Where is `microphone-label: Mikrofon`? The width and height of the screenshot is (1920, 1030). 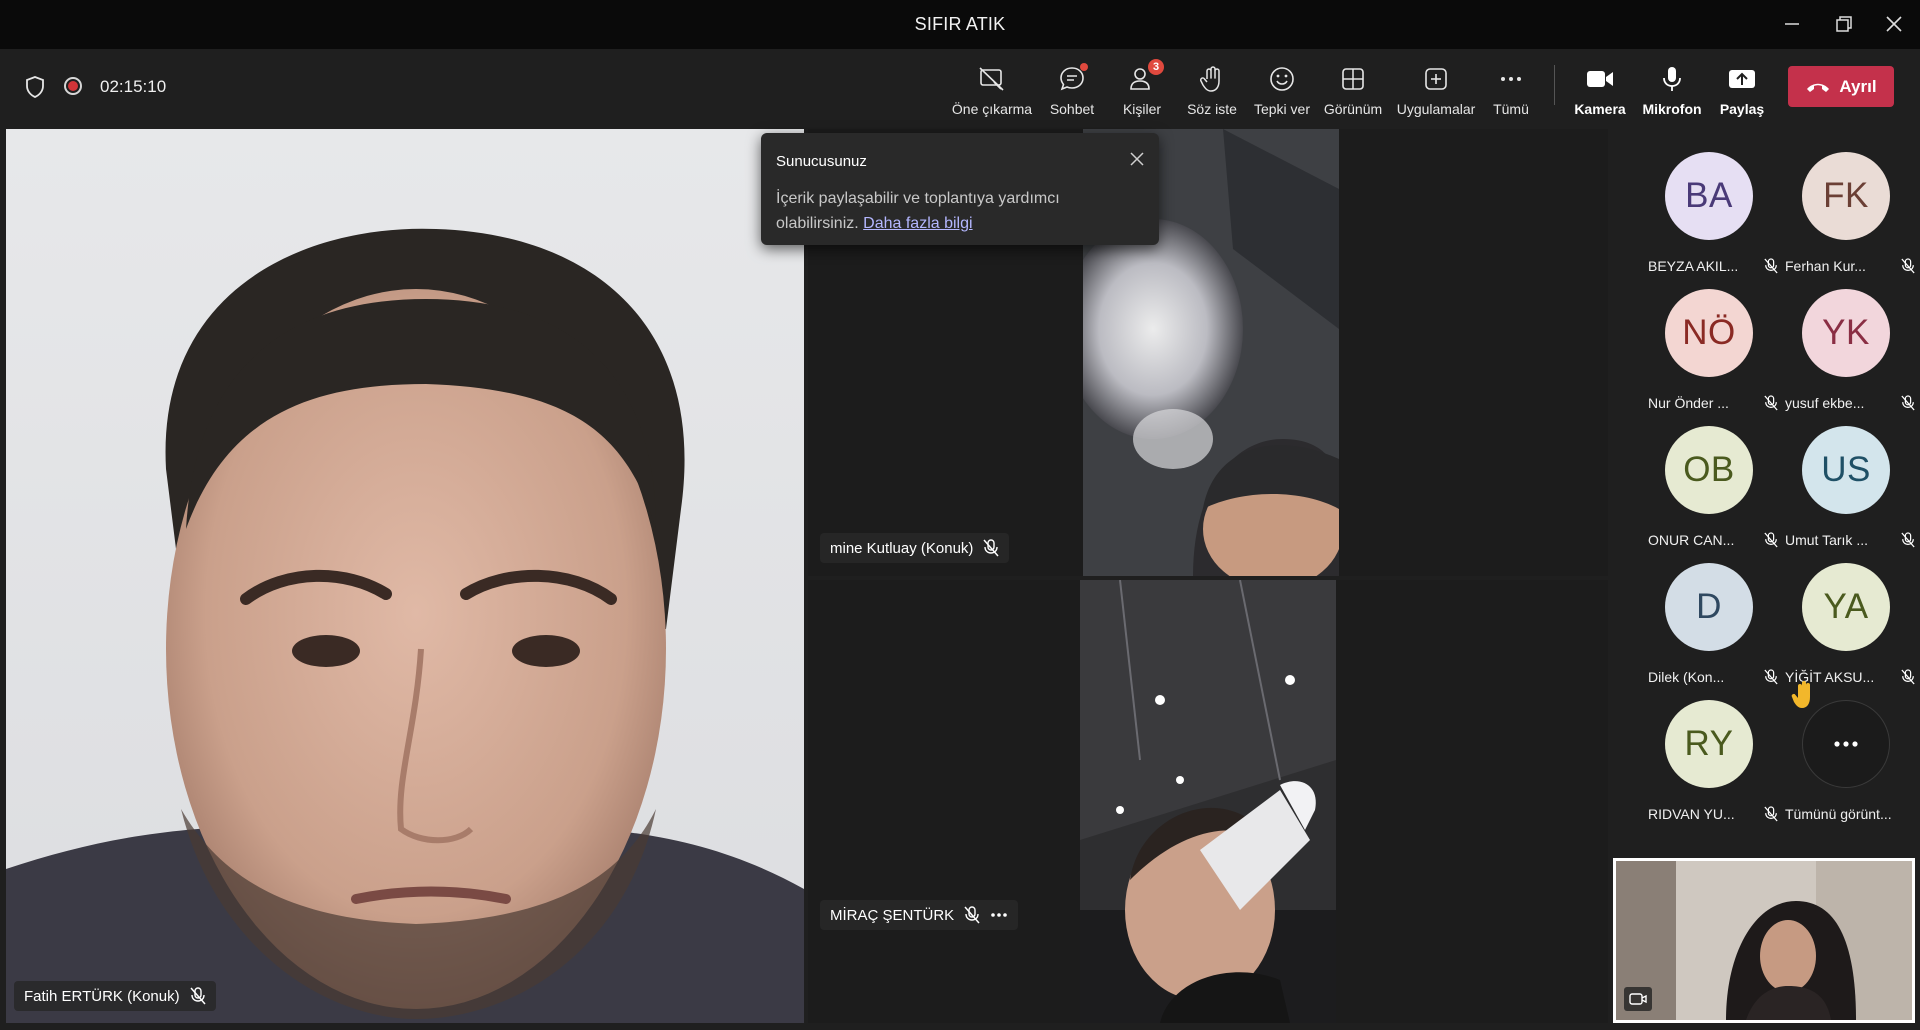
microphone-label: Mikrofon is located at coordinates (1672, 109).